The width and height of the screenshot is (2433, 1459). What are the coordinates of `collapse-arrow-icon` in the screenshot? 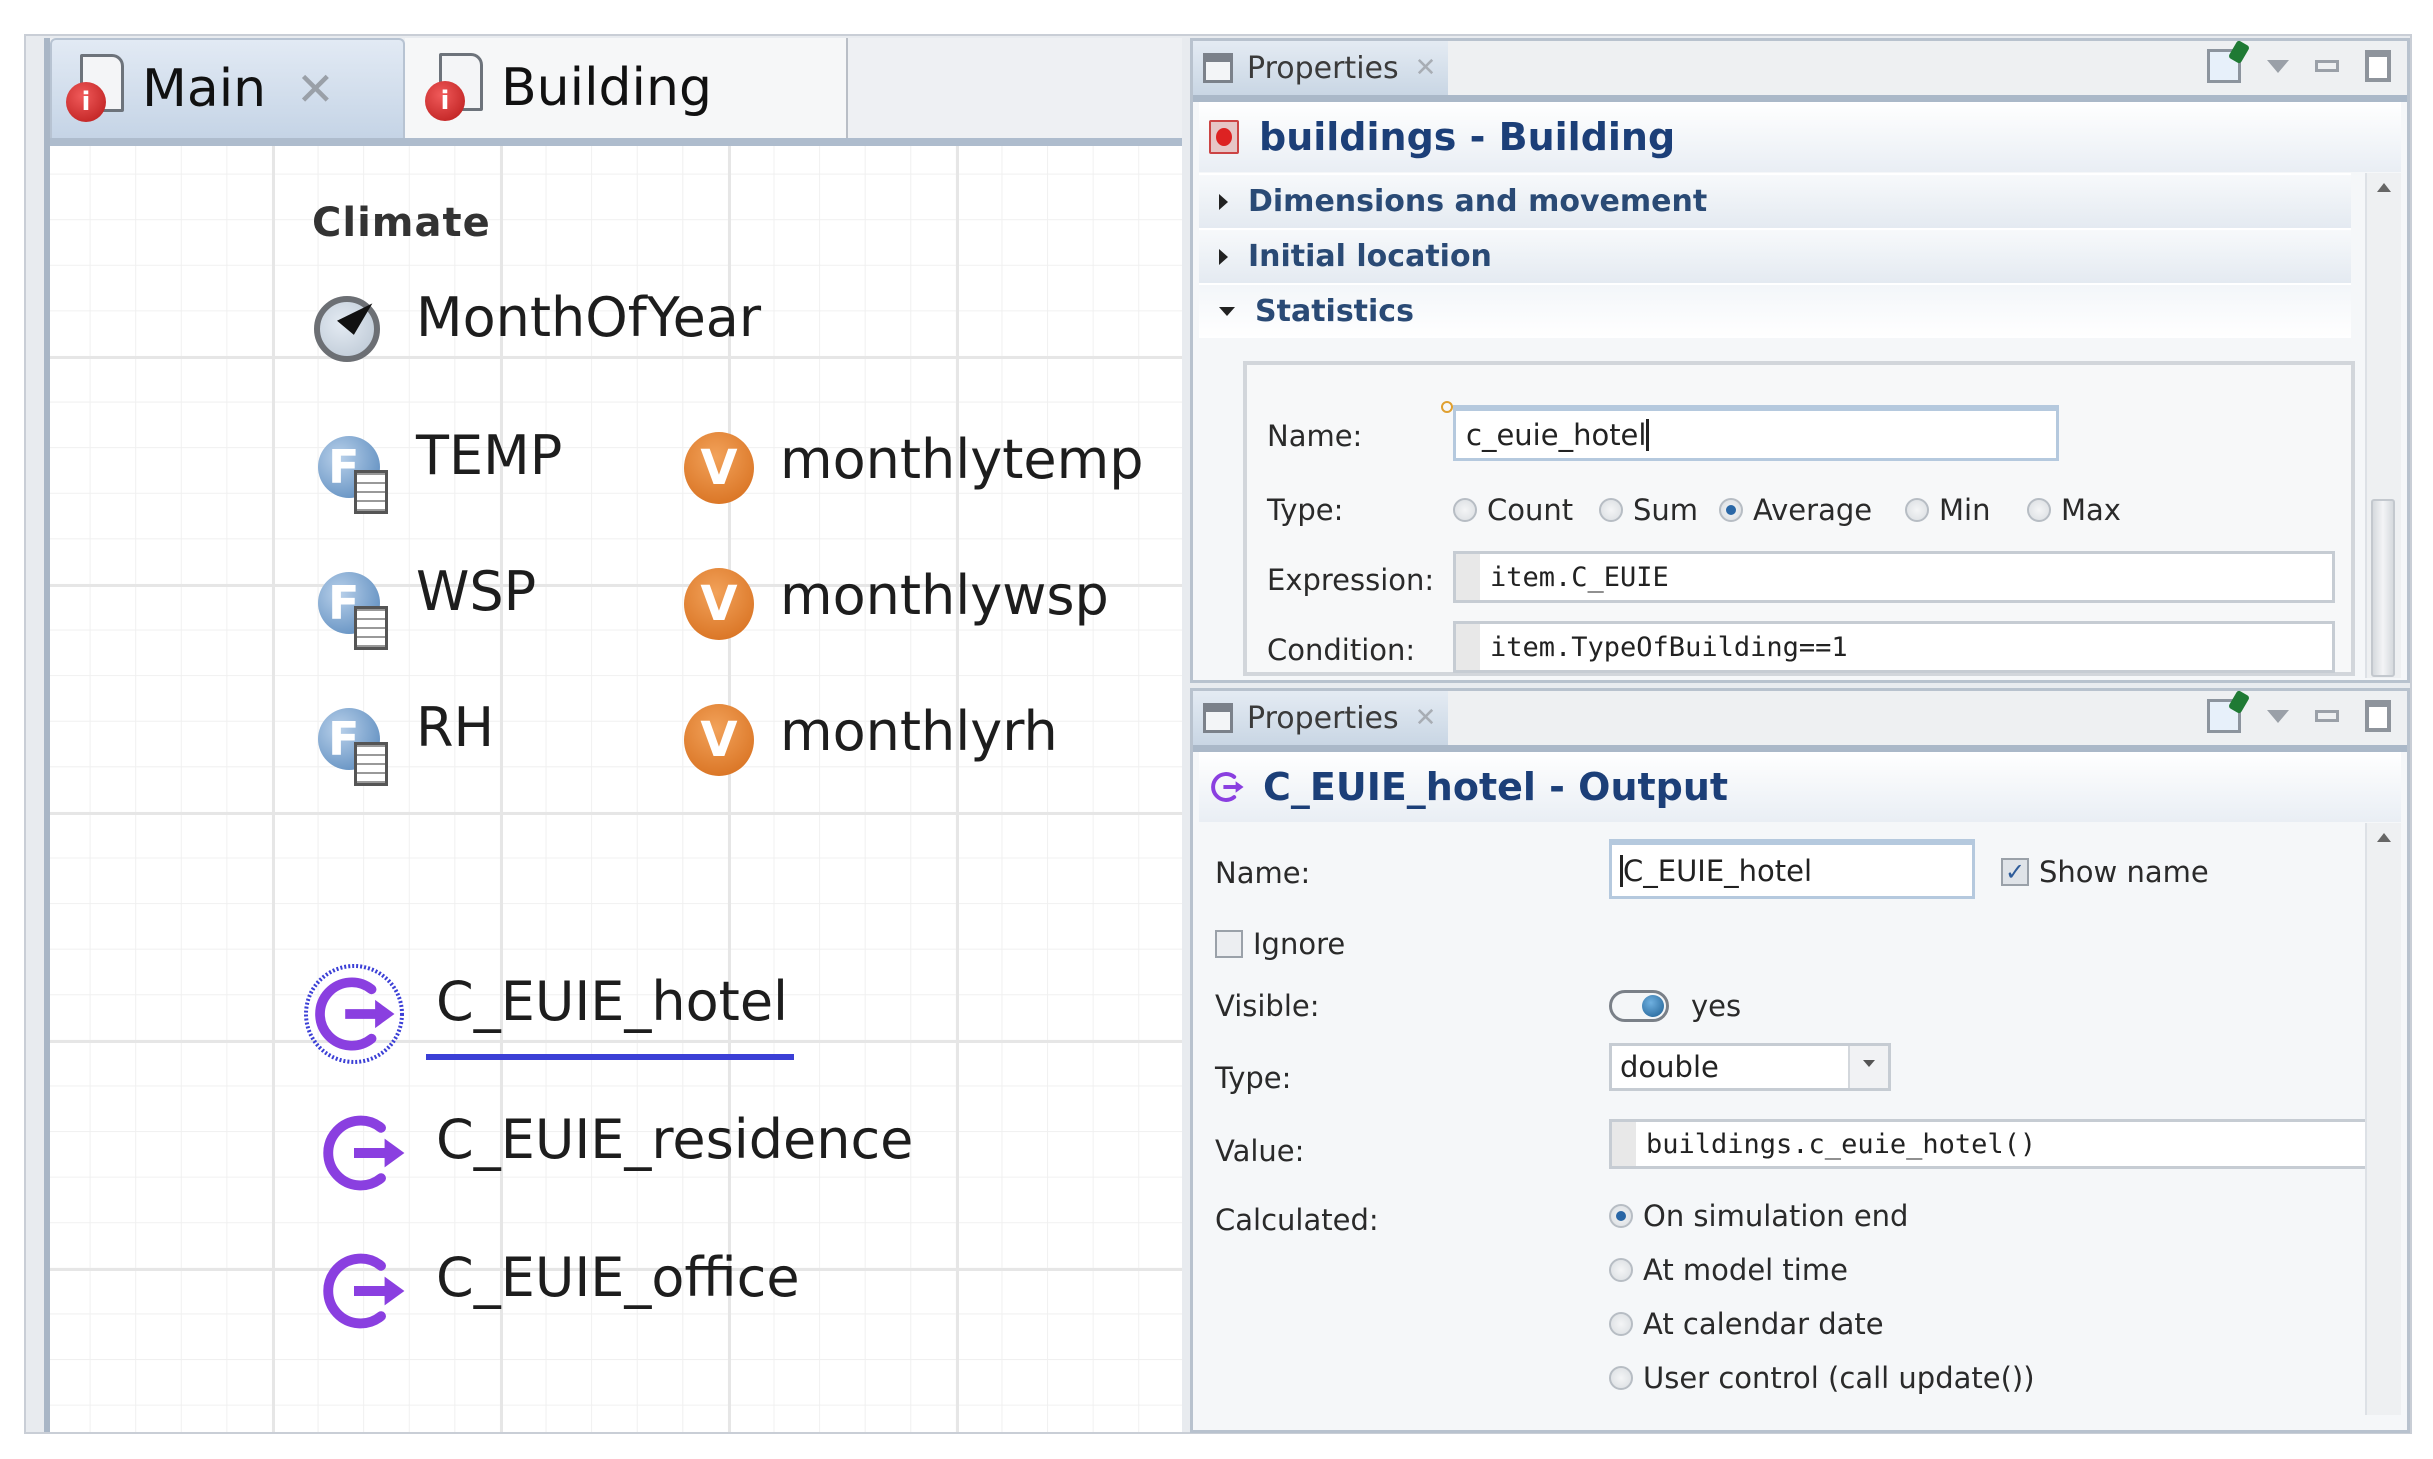 It's located at (1227, 311).